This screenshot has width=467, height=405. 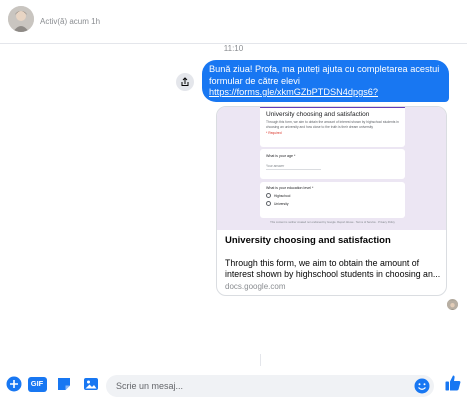 I want to click on form-required-note: * Required, so click(x=274, y=133).